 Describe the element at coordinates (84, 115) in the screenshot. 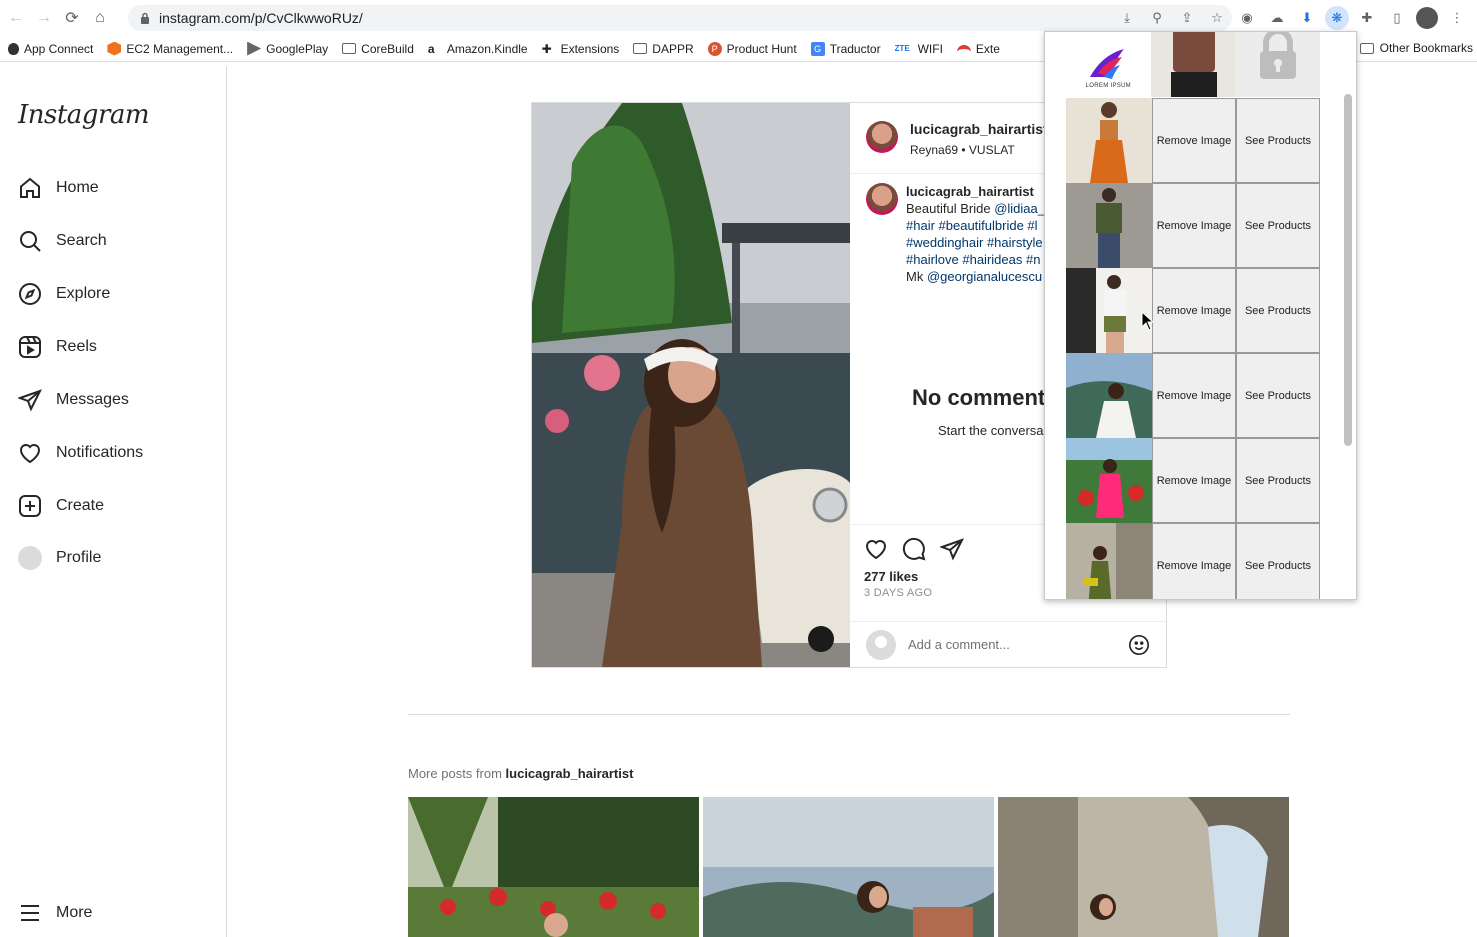

I see `instagram-logo: Instagram` at that location.